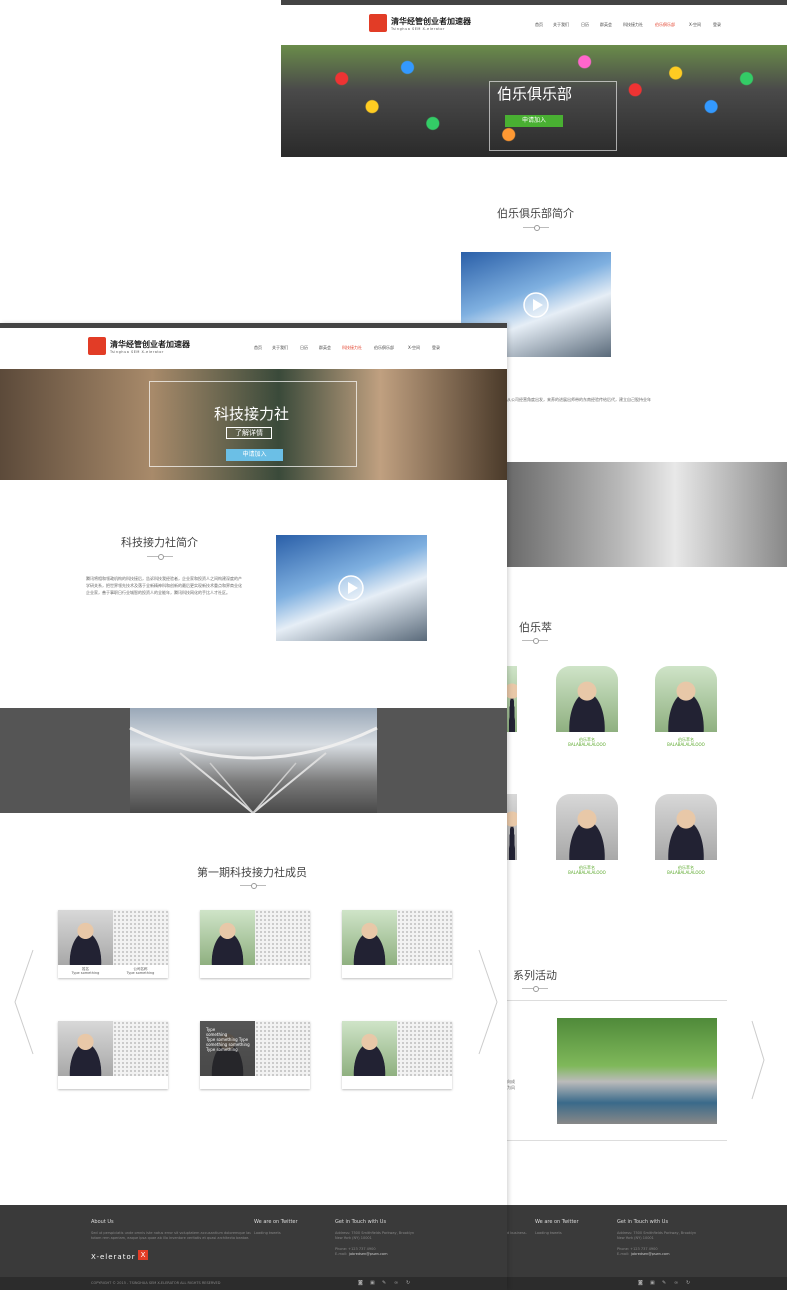 The image size is (787, 1290). I want to click on overlay-line: Type something, so click(222, 1049).